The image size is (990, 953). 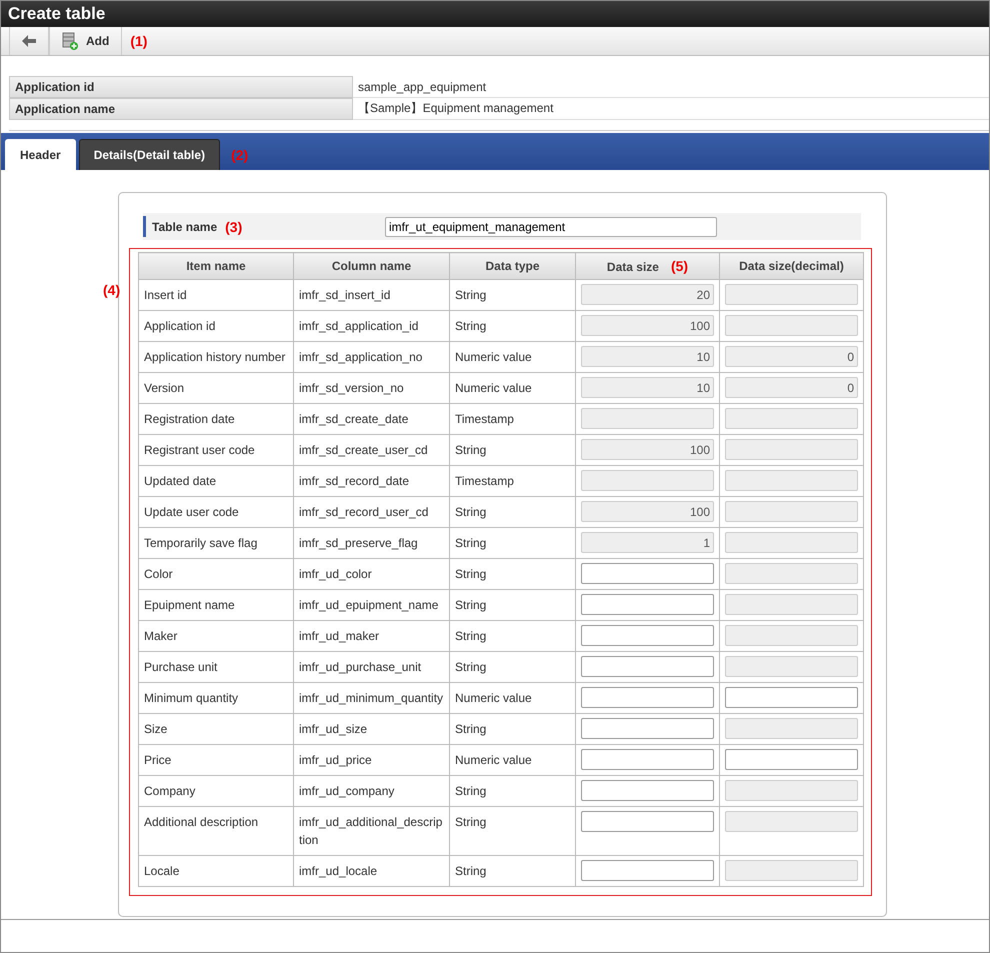 I want to click on table-cell: imfr_sd_record_date, so click(x=372, y=481).